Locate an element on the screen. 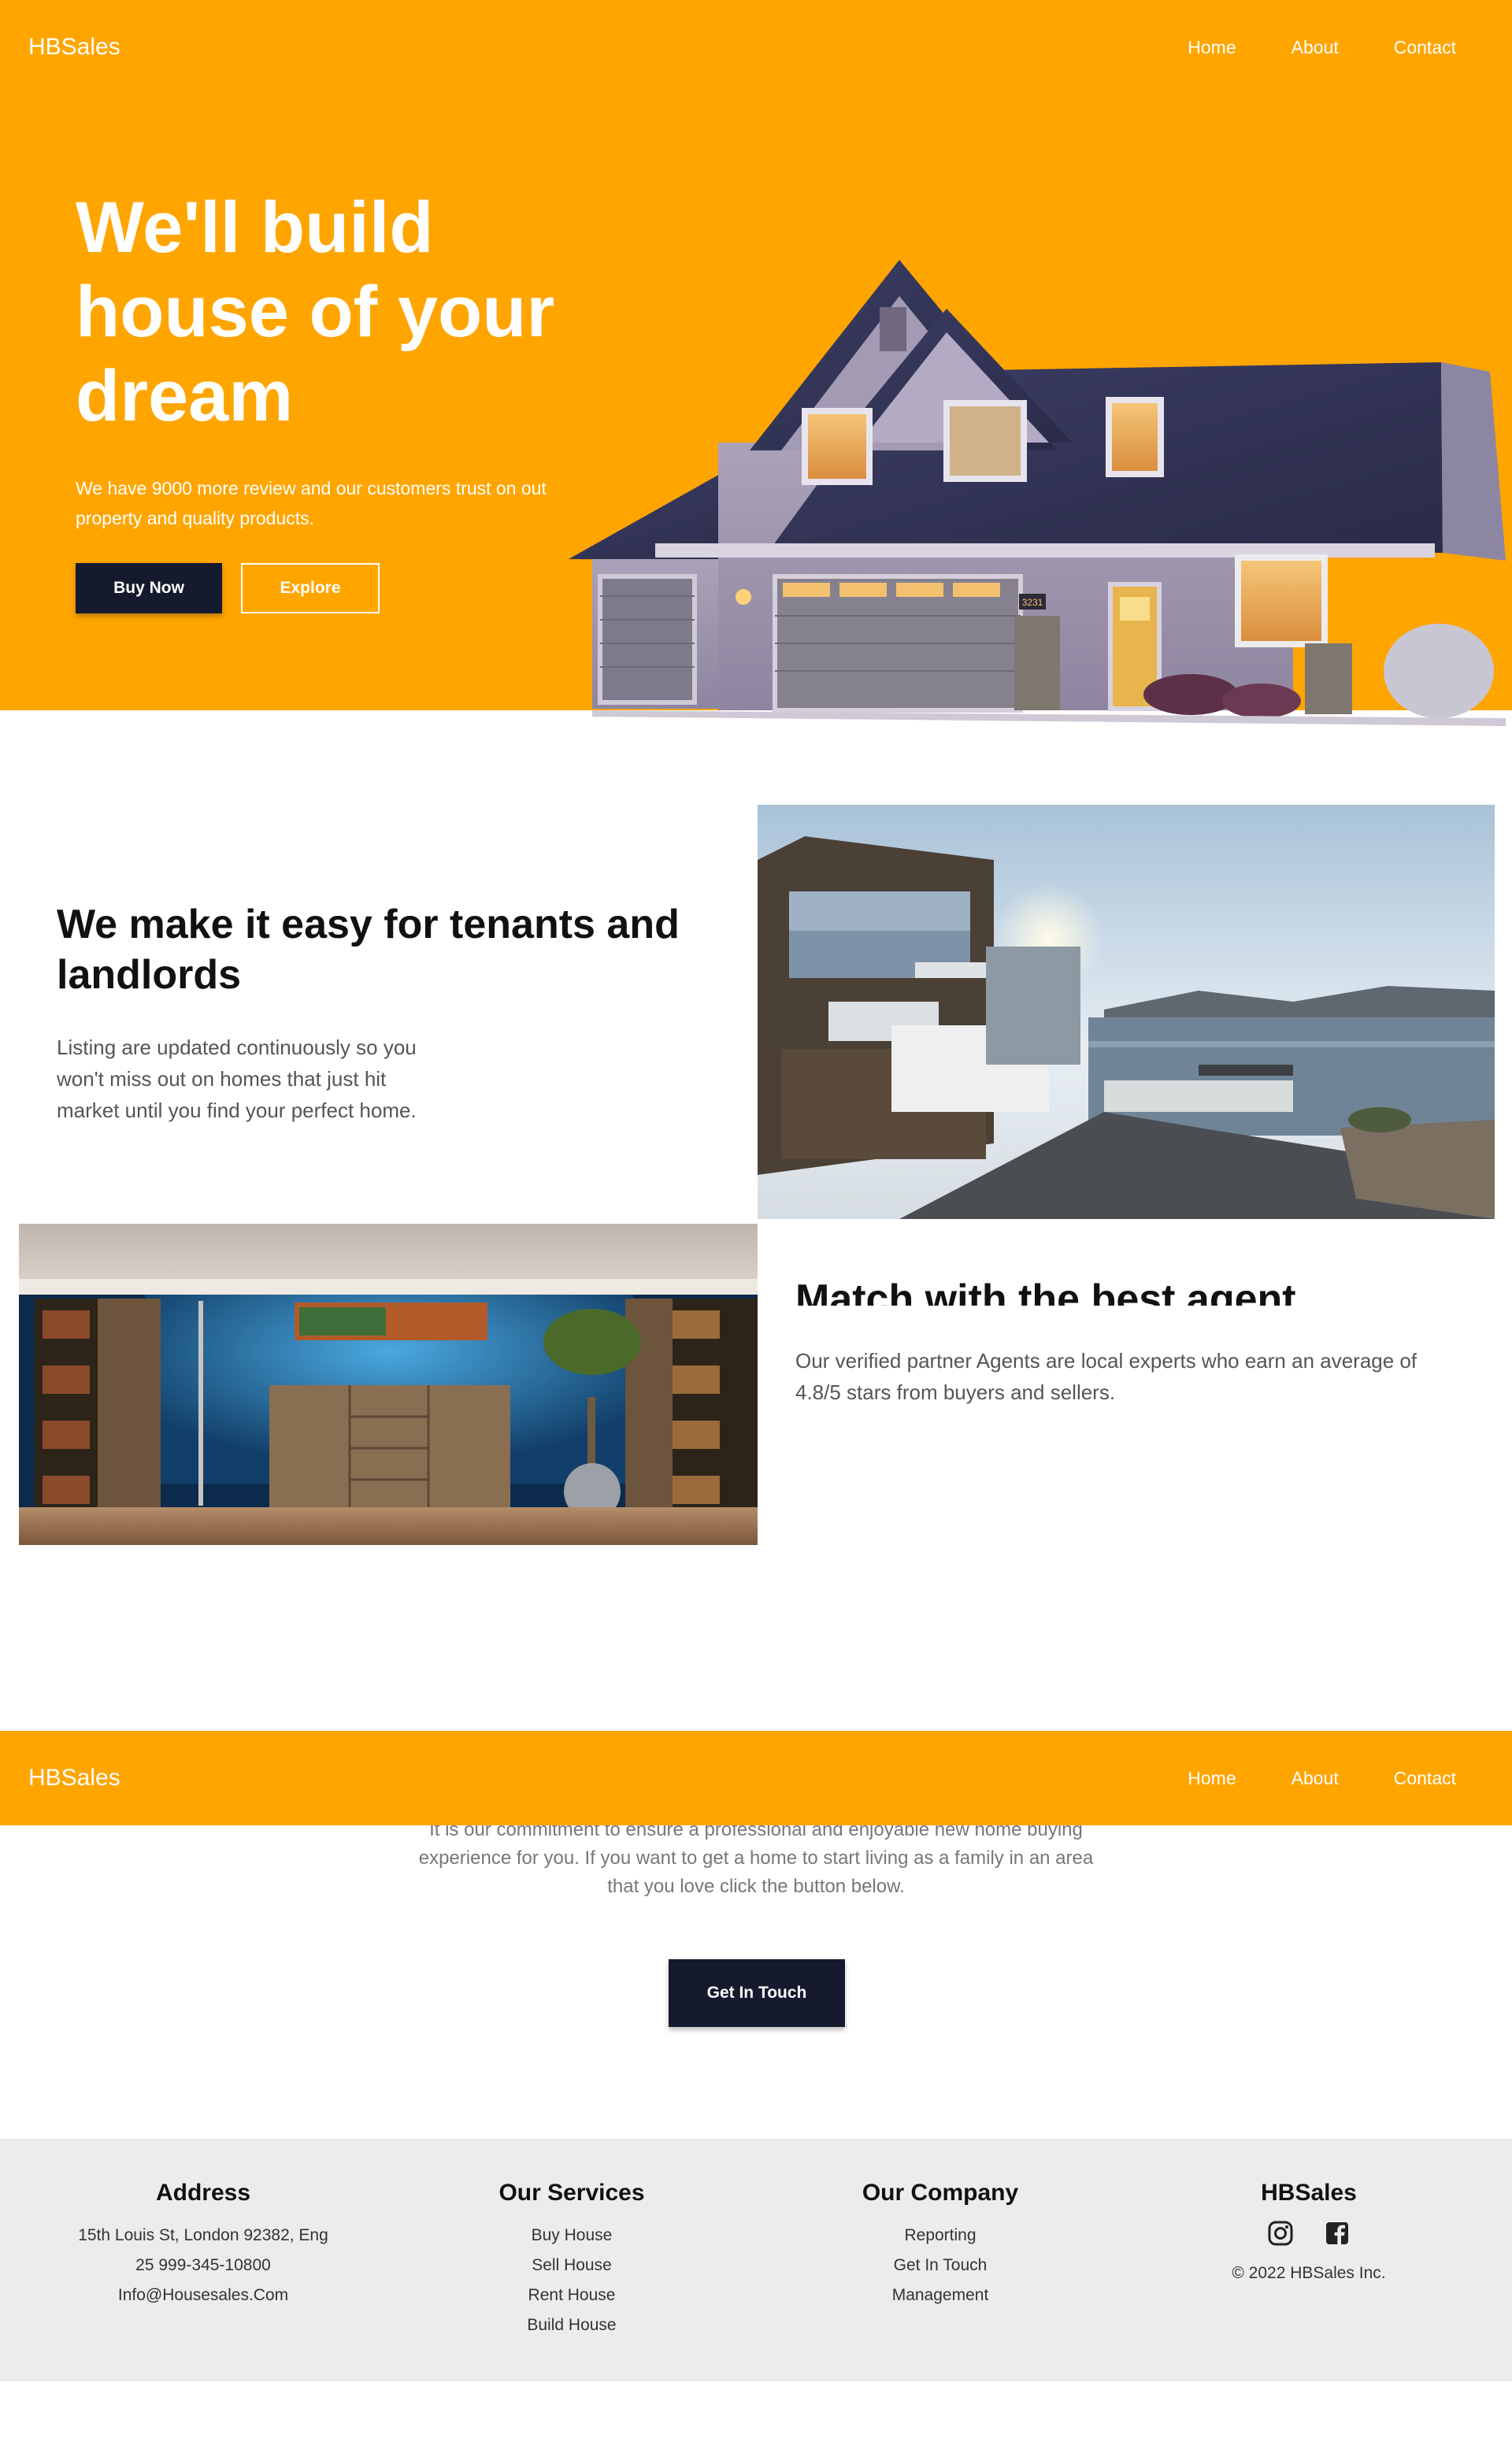 The height and width of the screenshot is (2464, 1512). footer-service-link: Sell House is located at coordinates (571, 2266).